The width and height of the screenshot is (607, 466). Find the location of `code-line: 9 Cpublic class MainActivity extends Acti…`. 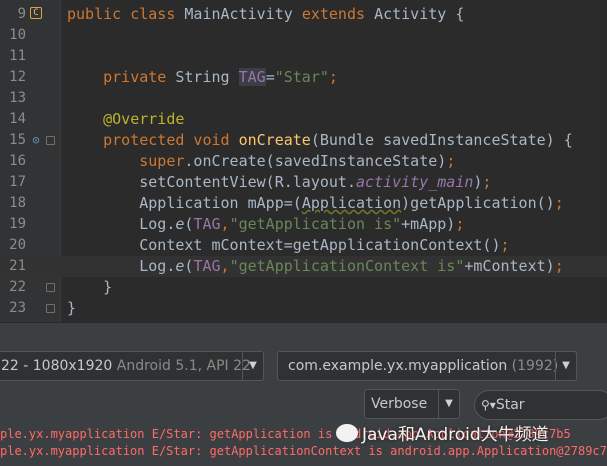

code-line: 9 Cpublic class MainActivity extends Acti… is located at coordinates (303, 14).